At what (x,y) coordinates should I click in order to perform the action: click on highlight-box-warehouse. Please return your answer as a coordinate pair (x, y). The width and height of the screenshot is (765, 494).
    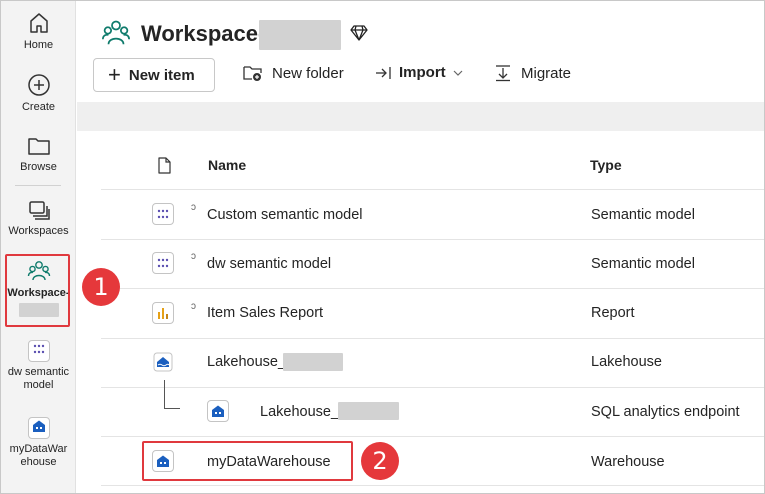
    Looking at the image, I should click on (247, 461).